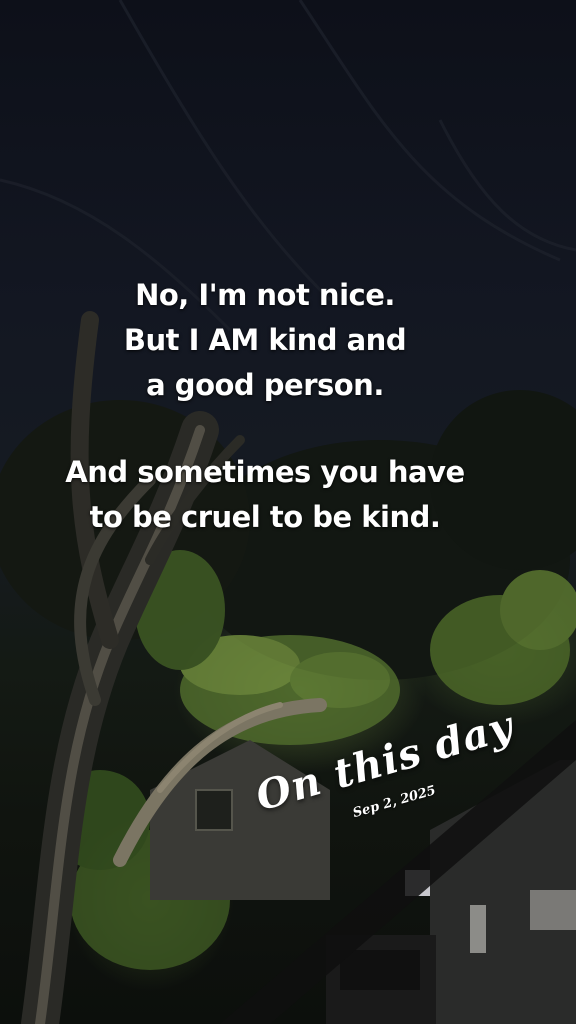  I want to click on caption-line: But I AM kind and, so click(265, 340).